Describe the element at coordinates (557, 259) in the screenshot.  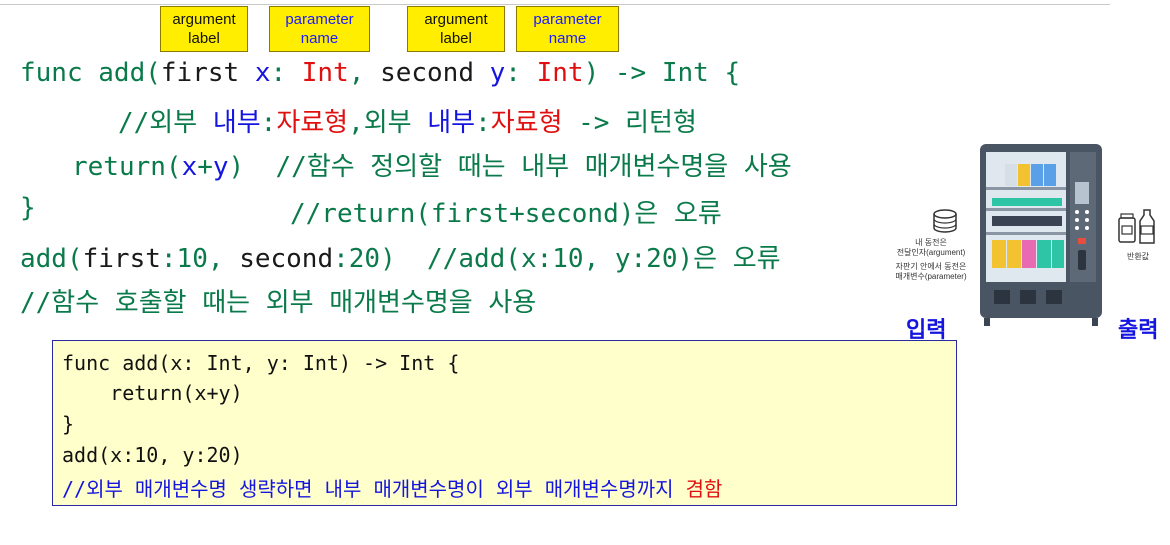
I see `code-token: :20) //add(x:10, y:20)은 오류` at that location.